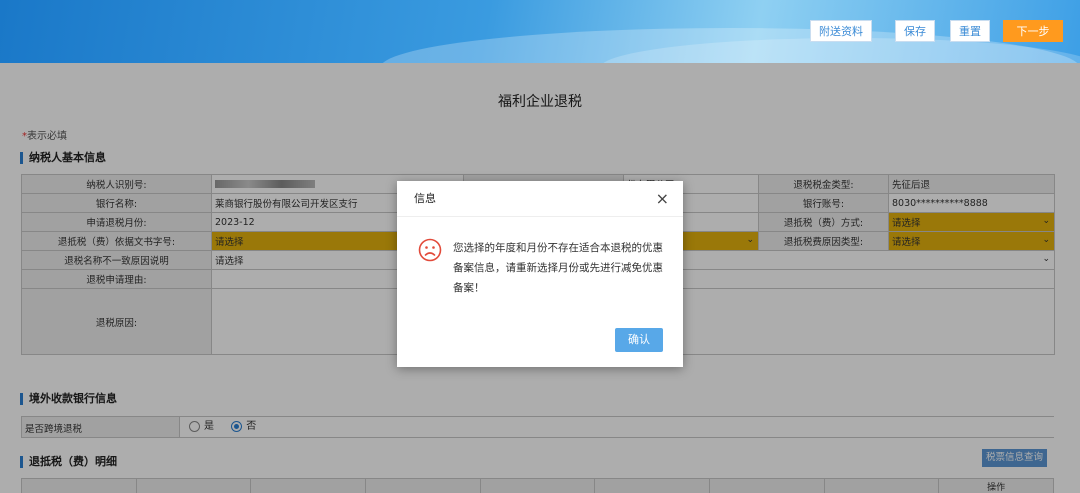 The height and width of the screenshot is (493, 1080). Describe the element at coordinates (540, 31) in the screenshot. I see `header-banner: 附送资料 保存 重置 下一步` at that location.